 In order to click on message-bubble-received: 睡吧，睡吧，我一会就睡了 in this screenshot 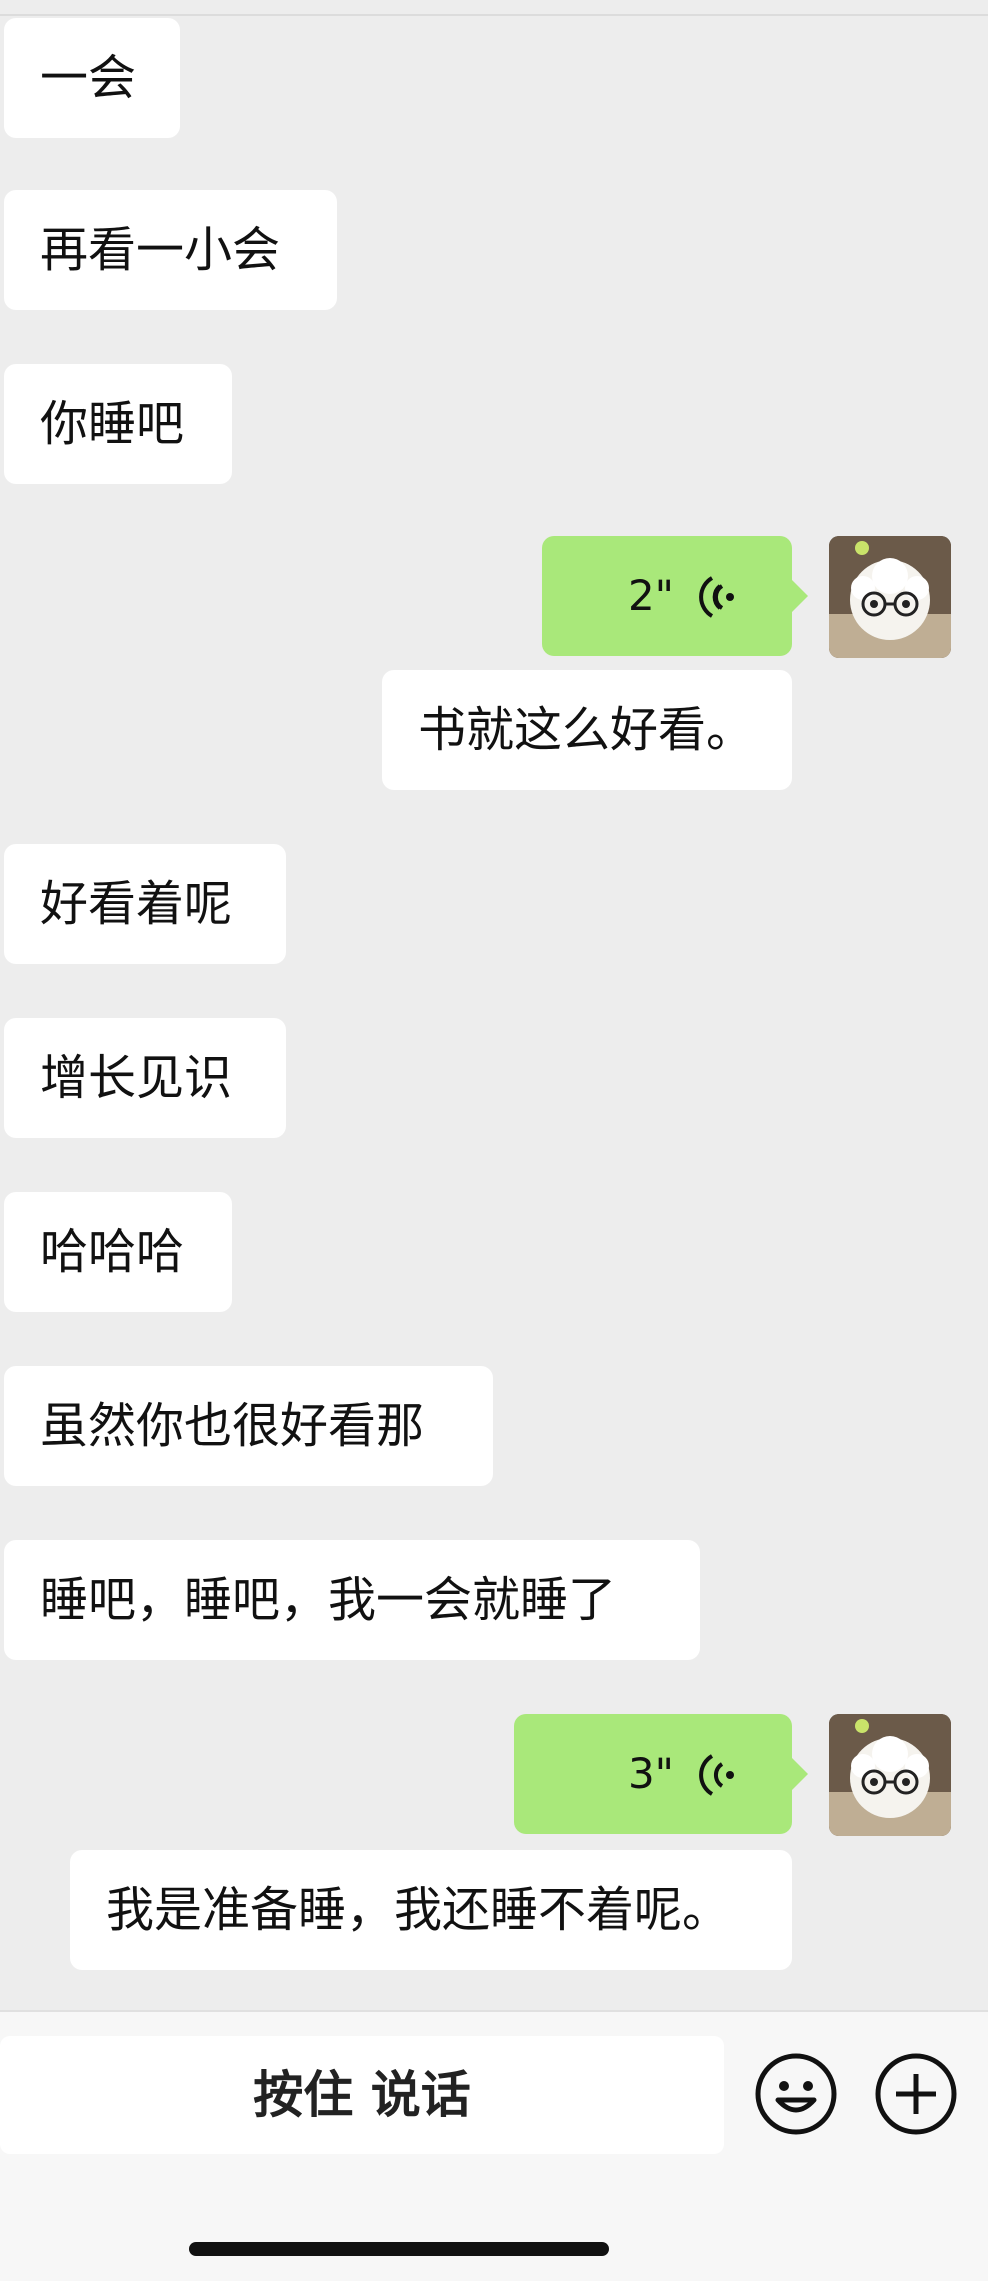, I will do `click(352, 1600)`.